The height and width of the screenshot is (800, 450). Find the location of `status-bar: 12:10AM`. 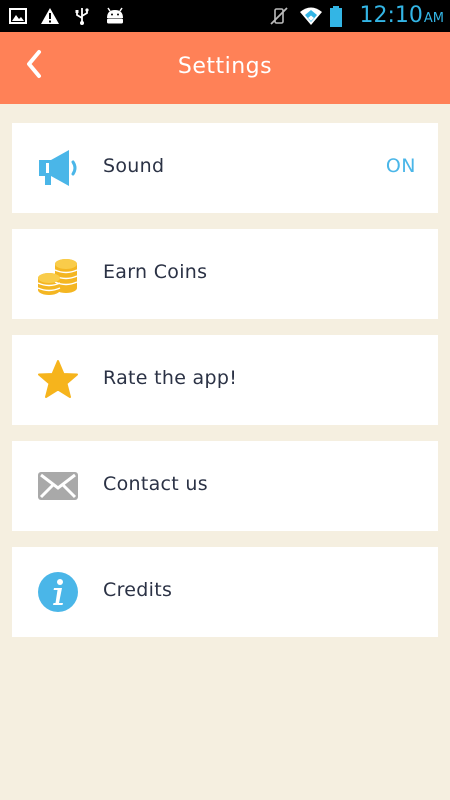

status-bar: 12:10AM is located at coordinates (225, 16).